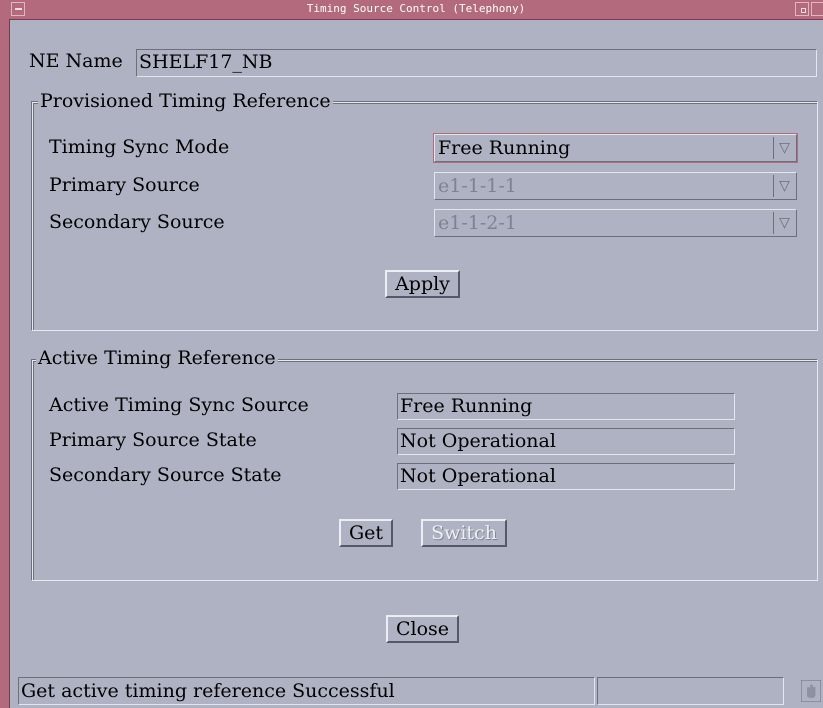 This screenshot has width=823, height=708. Describe the element at coordinates (157, 358) in the screenshot. I see `active-timing-title: Active Timing Reference` at that location.